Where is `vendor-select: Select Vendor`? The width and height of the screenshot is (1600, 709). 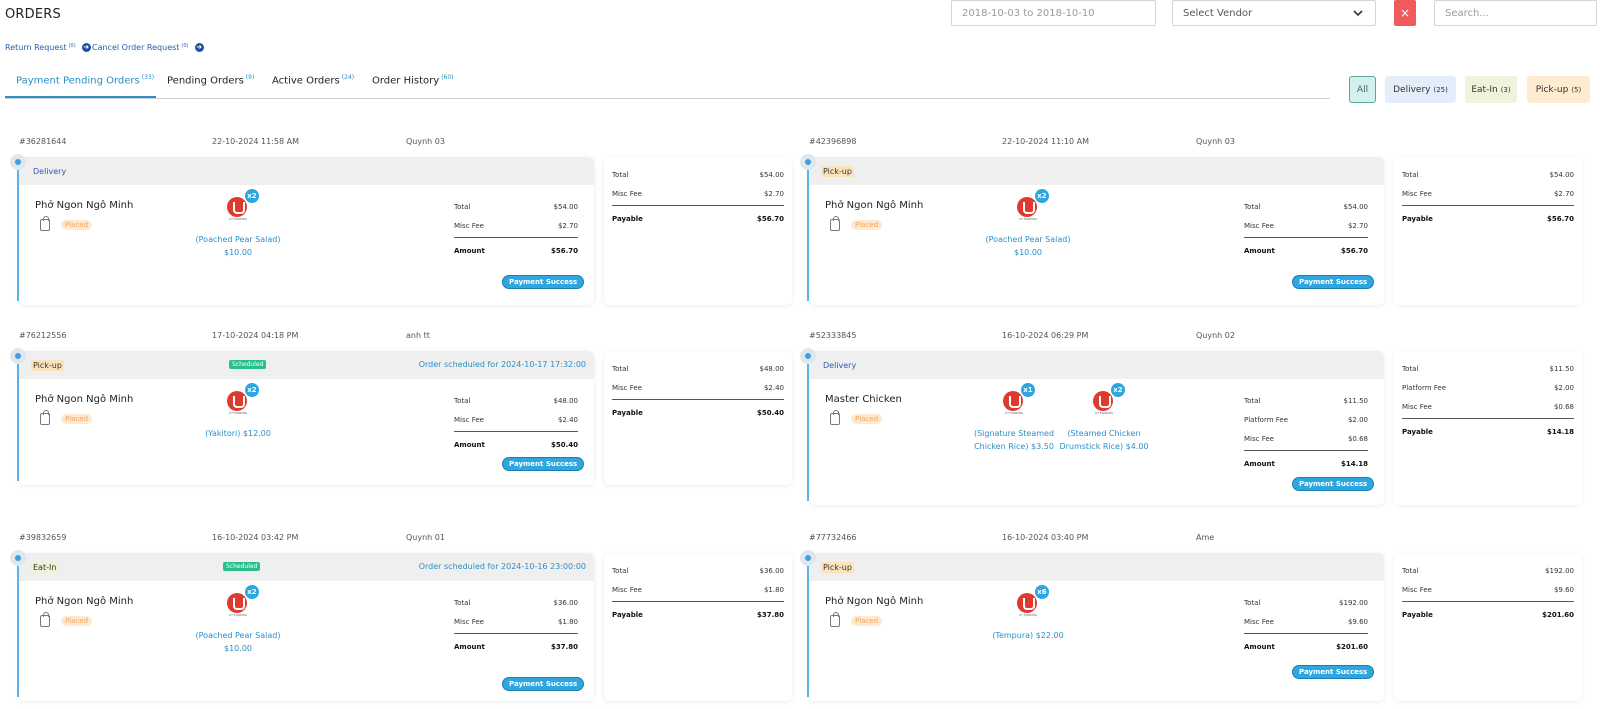 vendor-select: Select Vendor is located at coordinates (1274, 13).